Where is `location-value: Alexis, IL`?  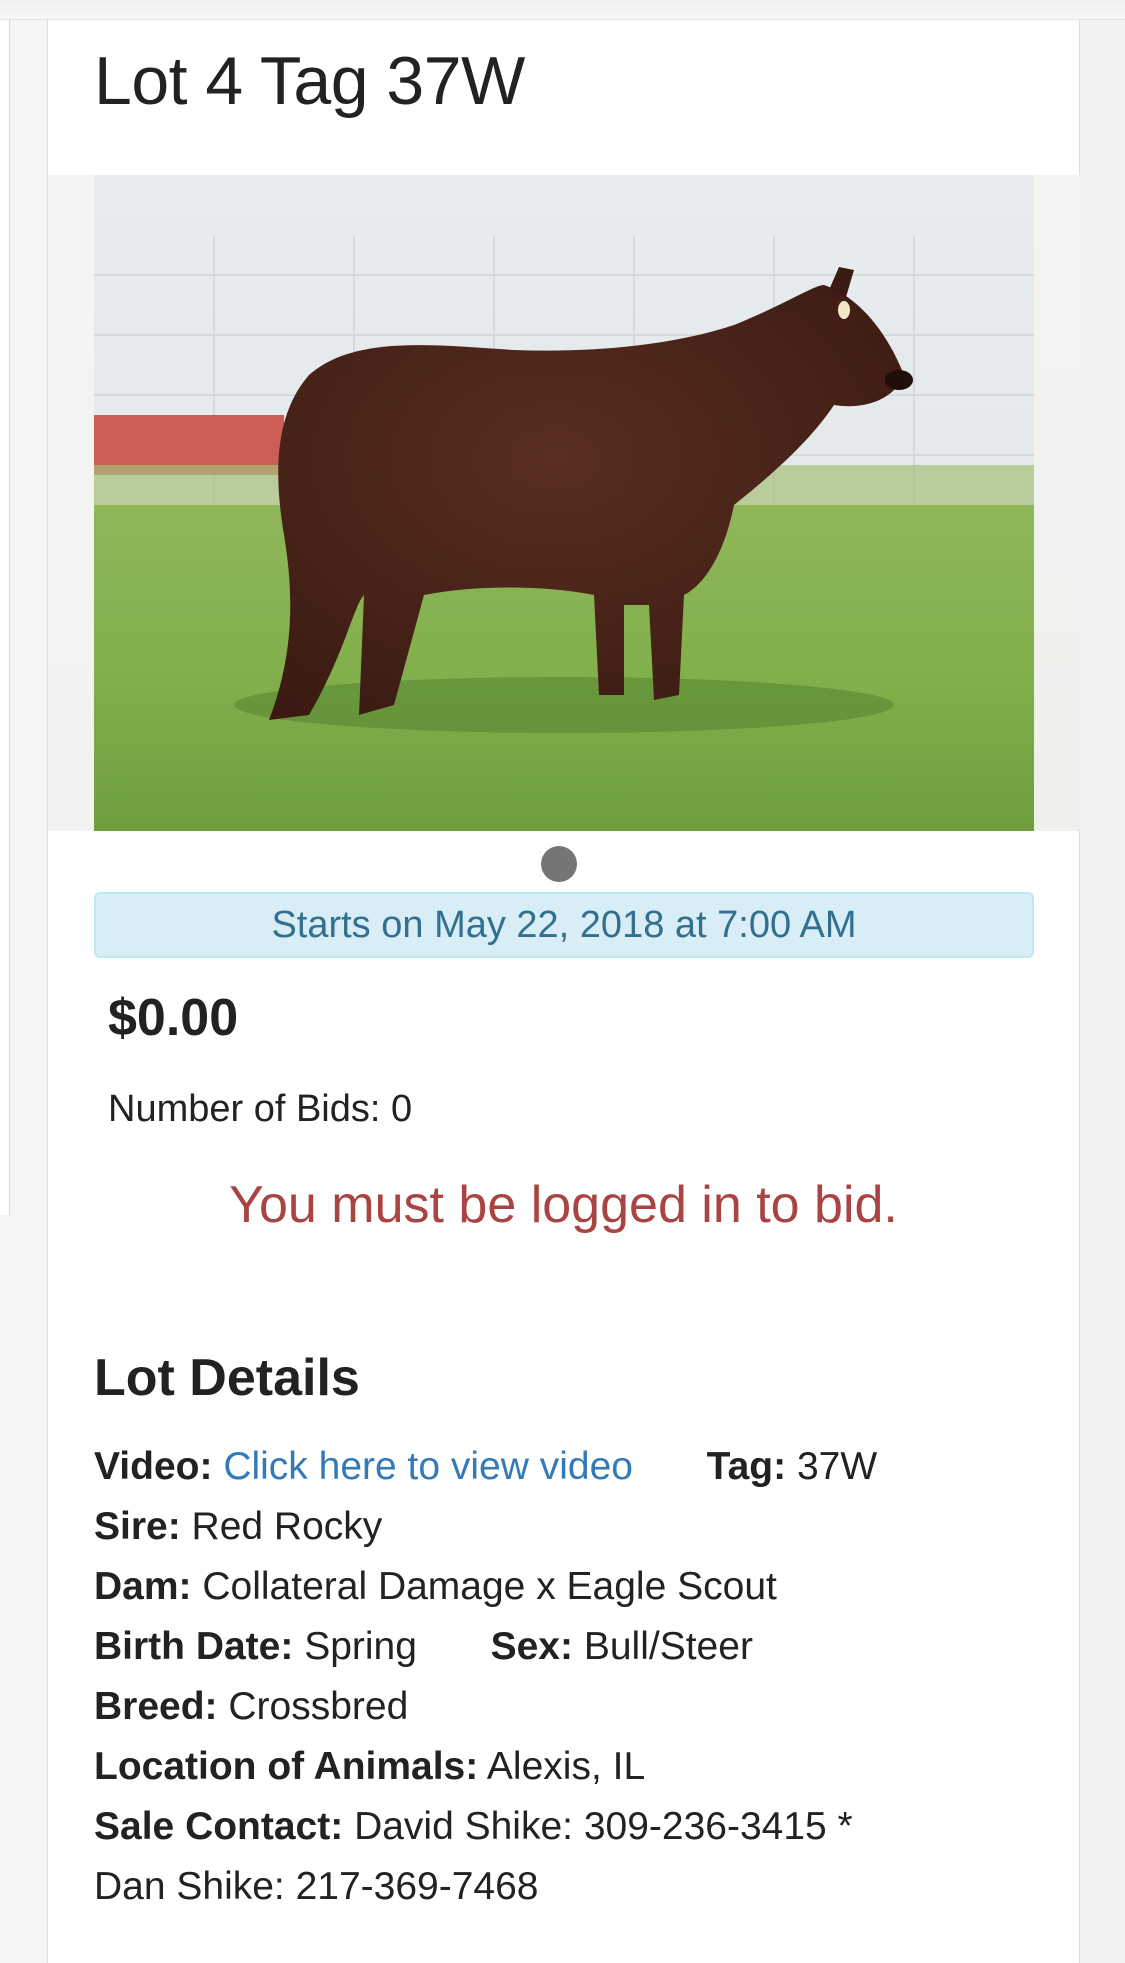
location-value: Alexis, IL is located at coordinates (566, 1766).